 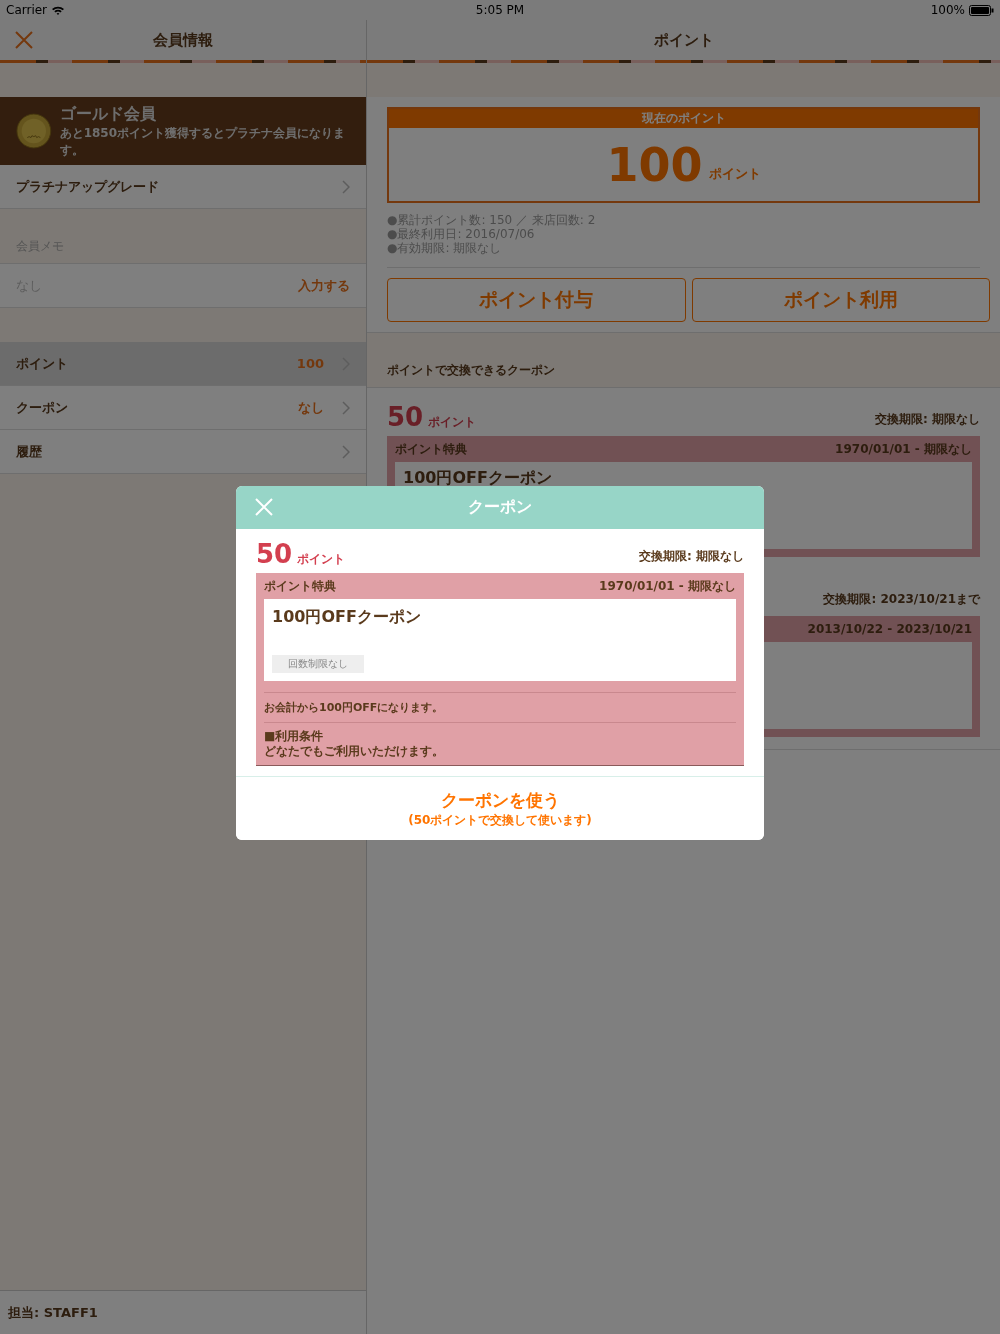 What do you see at coordinates (471, 370) in the screenshot?
I see `section-title: ポイントで交換できるクーポン` at bounding box center [471, 370].